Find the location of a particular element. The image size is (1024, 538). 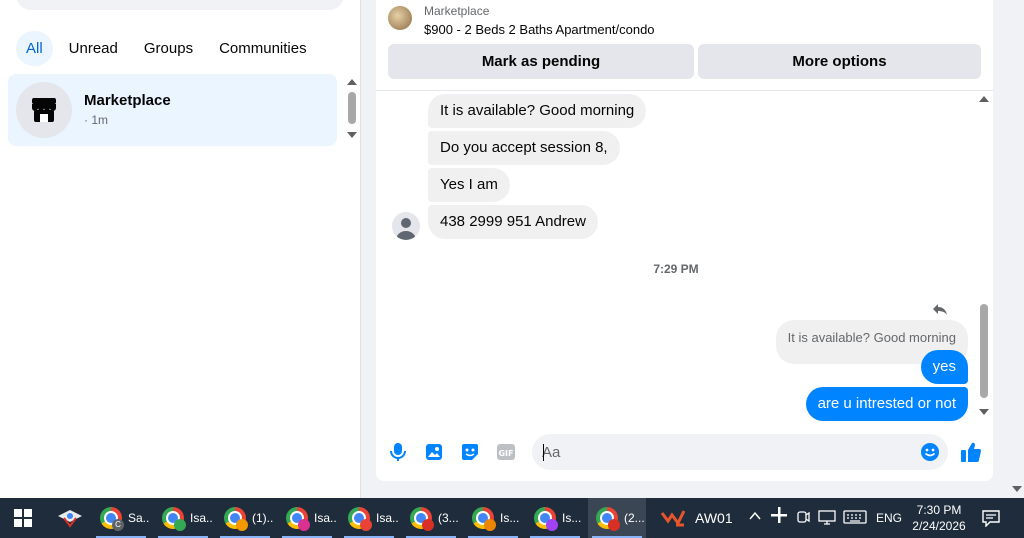

gif-icon: GIF is located at coordinates (506, 452).